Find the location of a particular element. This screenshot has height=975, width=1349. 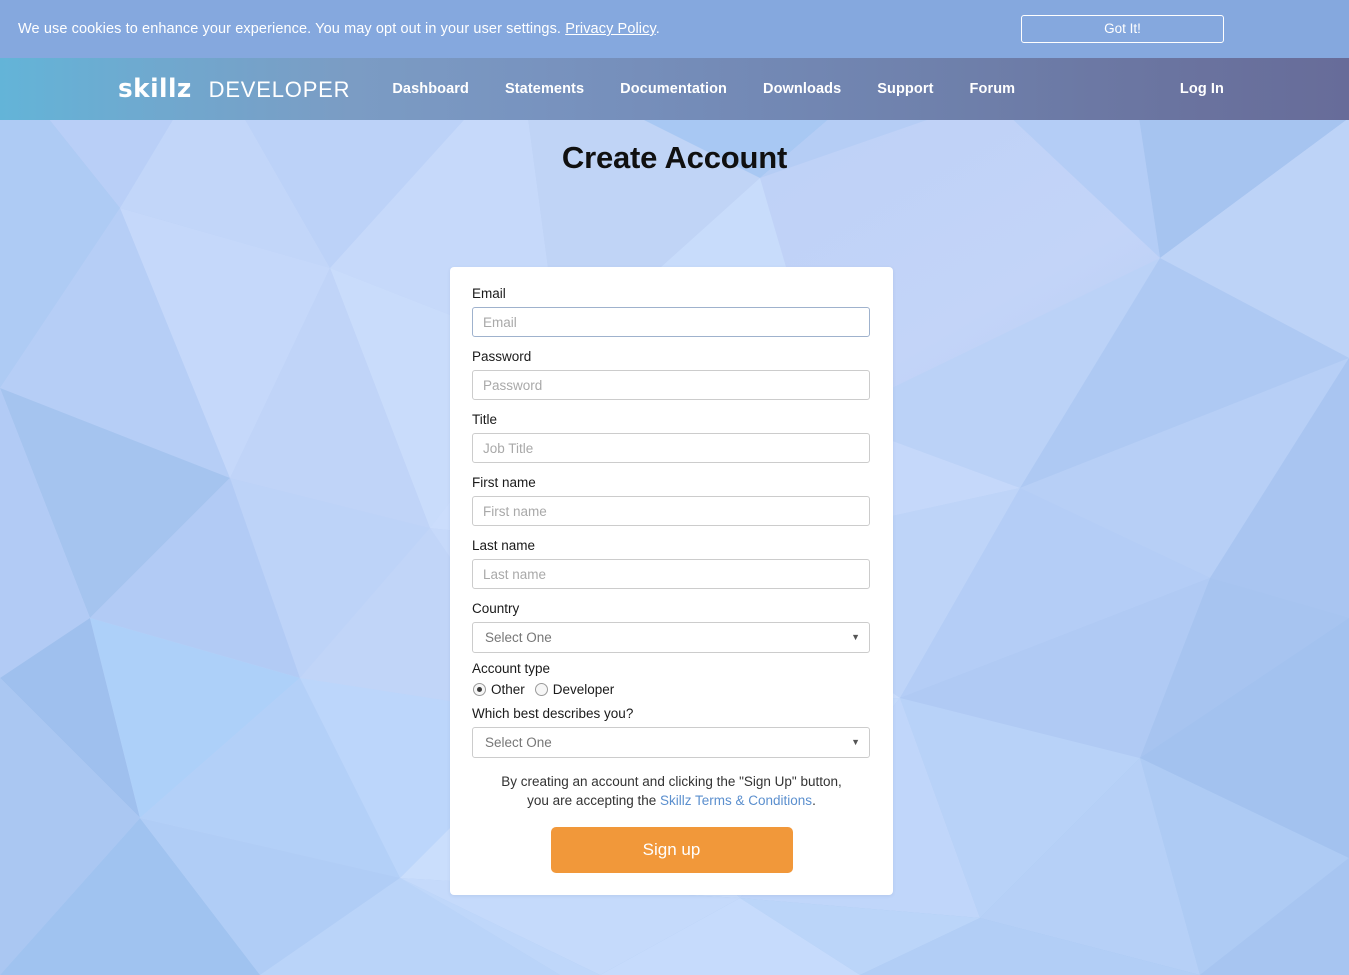

cookie-accept-button: Got It! is located at coordinates (1122, 29).